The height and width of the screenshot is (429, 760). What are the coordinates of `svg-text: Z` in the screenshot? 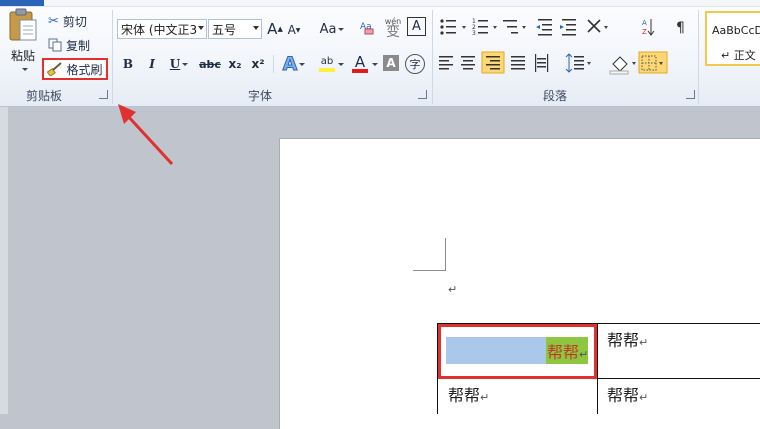 It's located at (644, 32).